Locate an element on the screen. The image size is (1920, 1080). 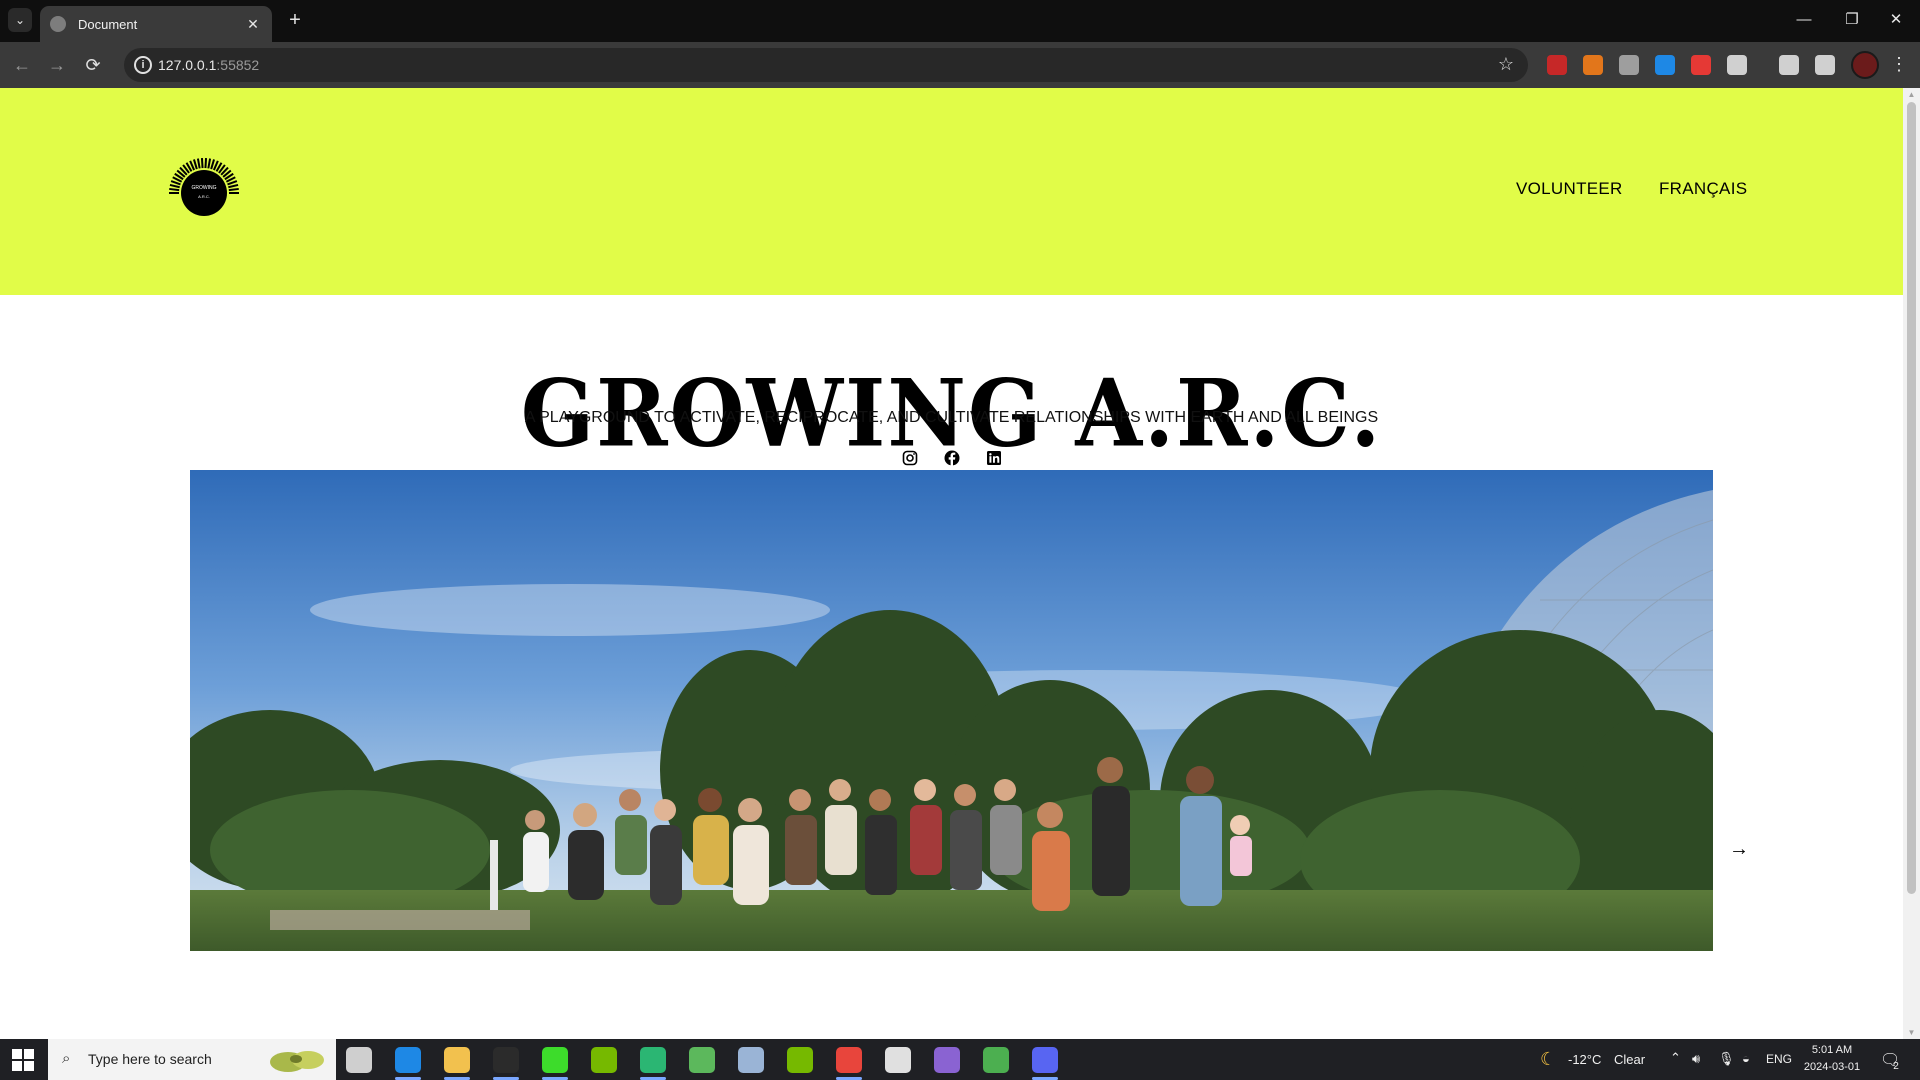
mail-icon is located at coordinates (408, 1060).